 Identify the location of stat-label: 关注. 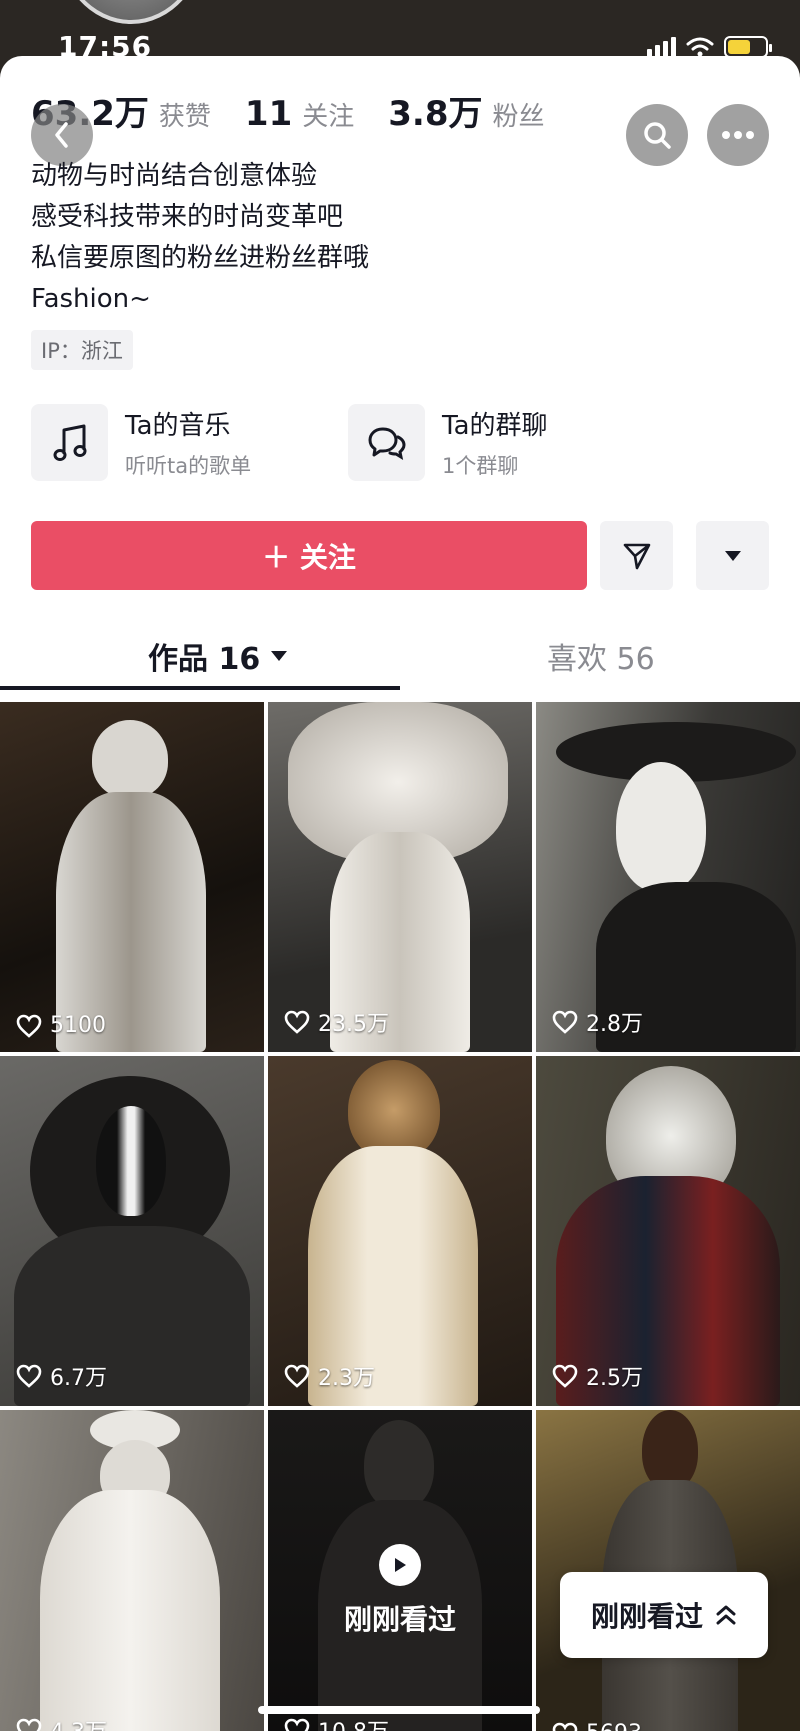
(328, 117).